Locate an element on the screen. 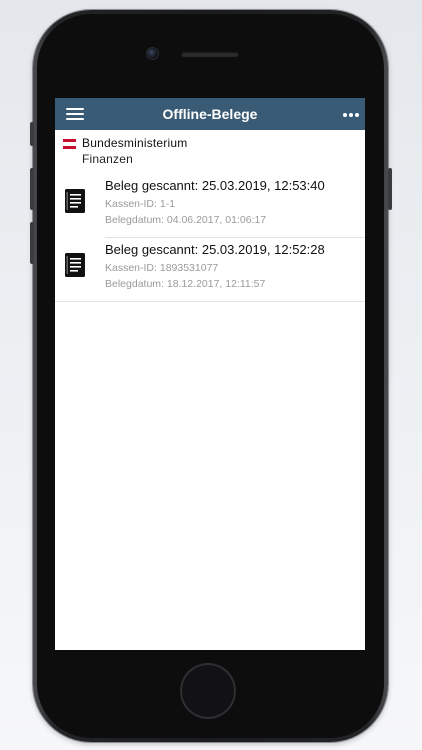  ministry-name-line2: Finanzen is located at coordinates (107, 159).